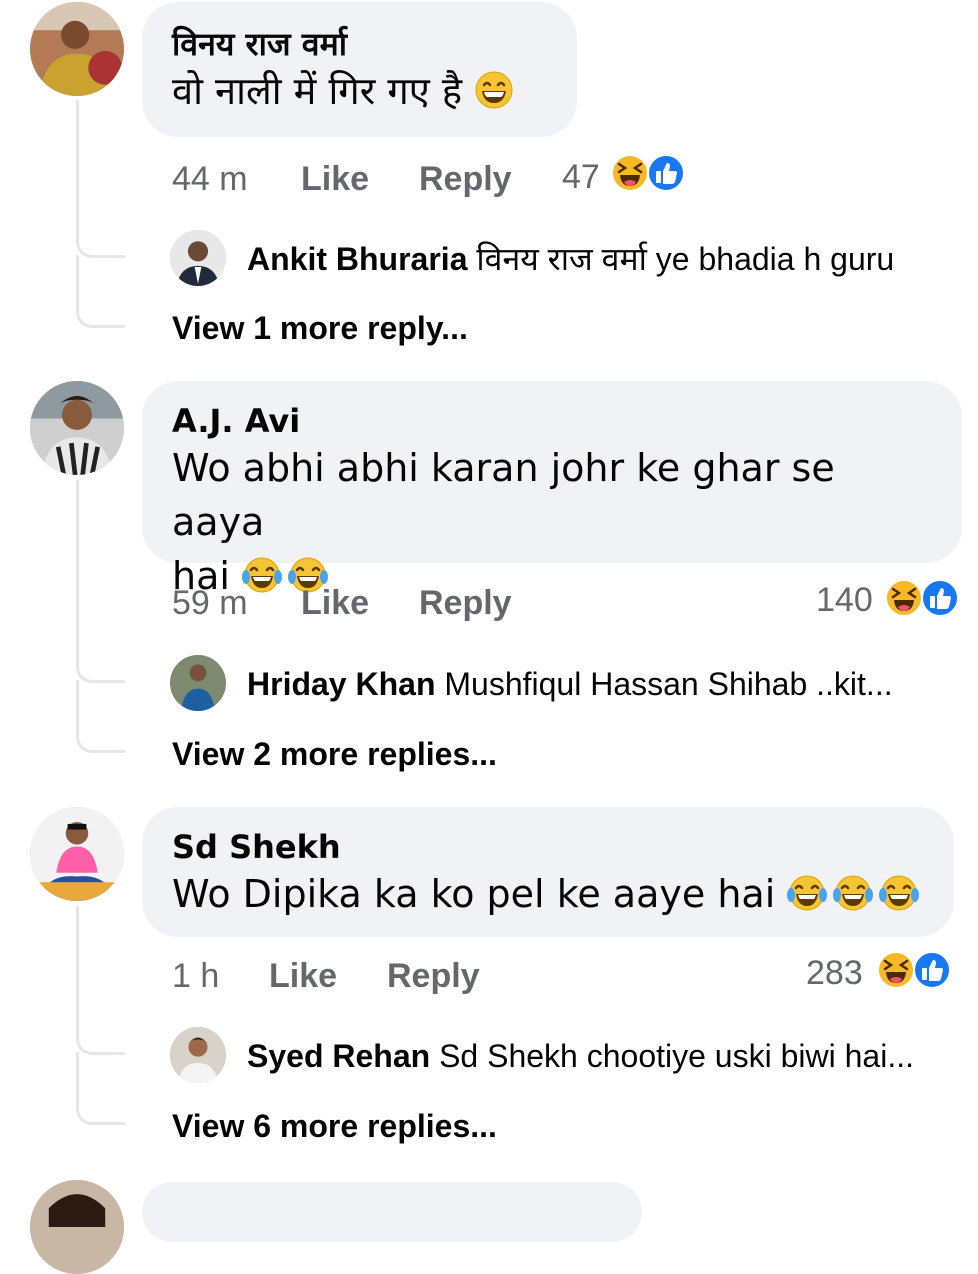 The height and width of the screenshot is (1274, 978). What do you see at coordinates (195, 976) in the screenshot?
I see `comment-timestamp: 1 h` at bounding box center [195, 976].